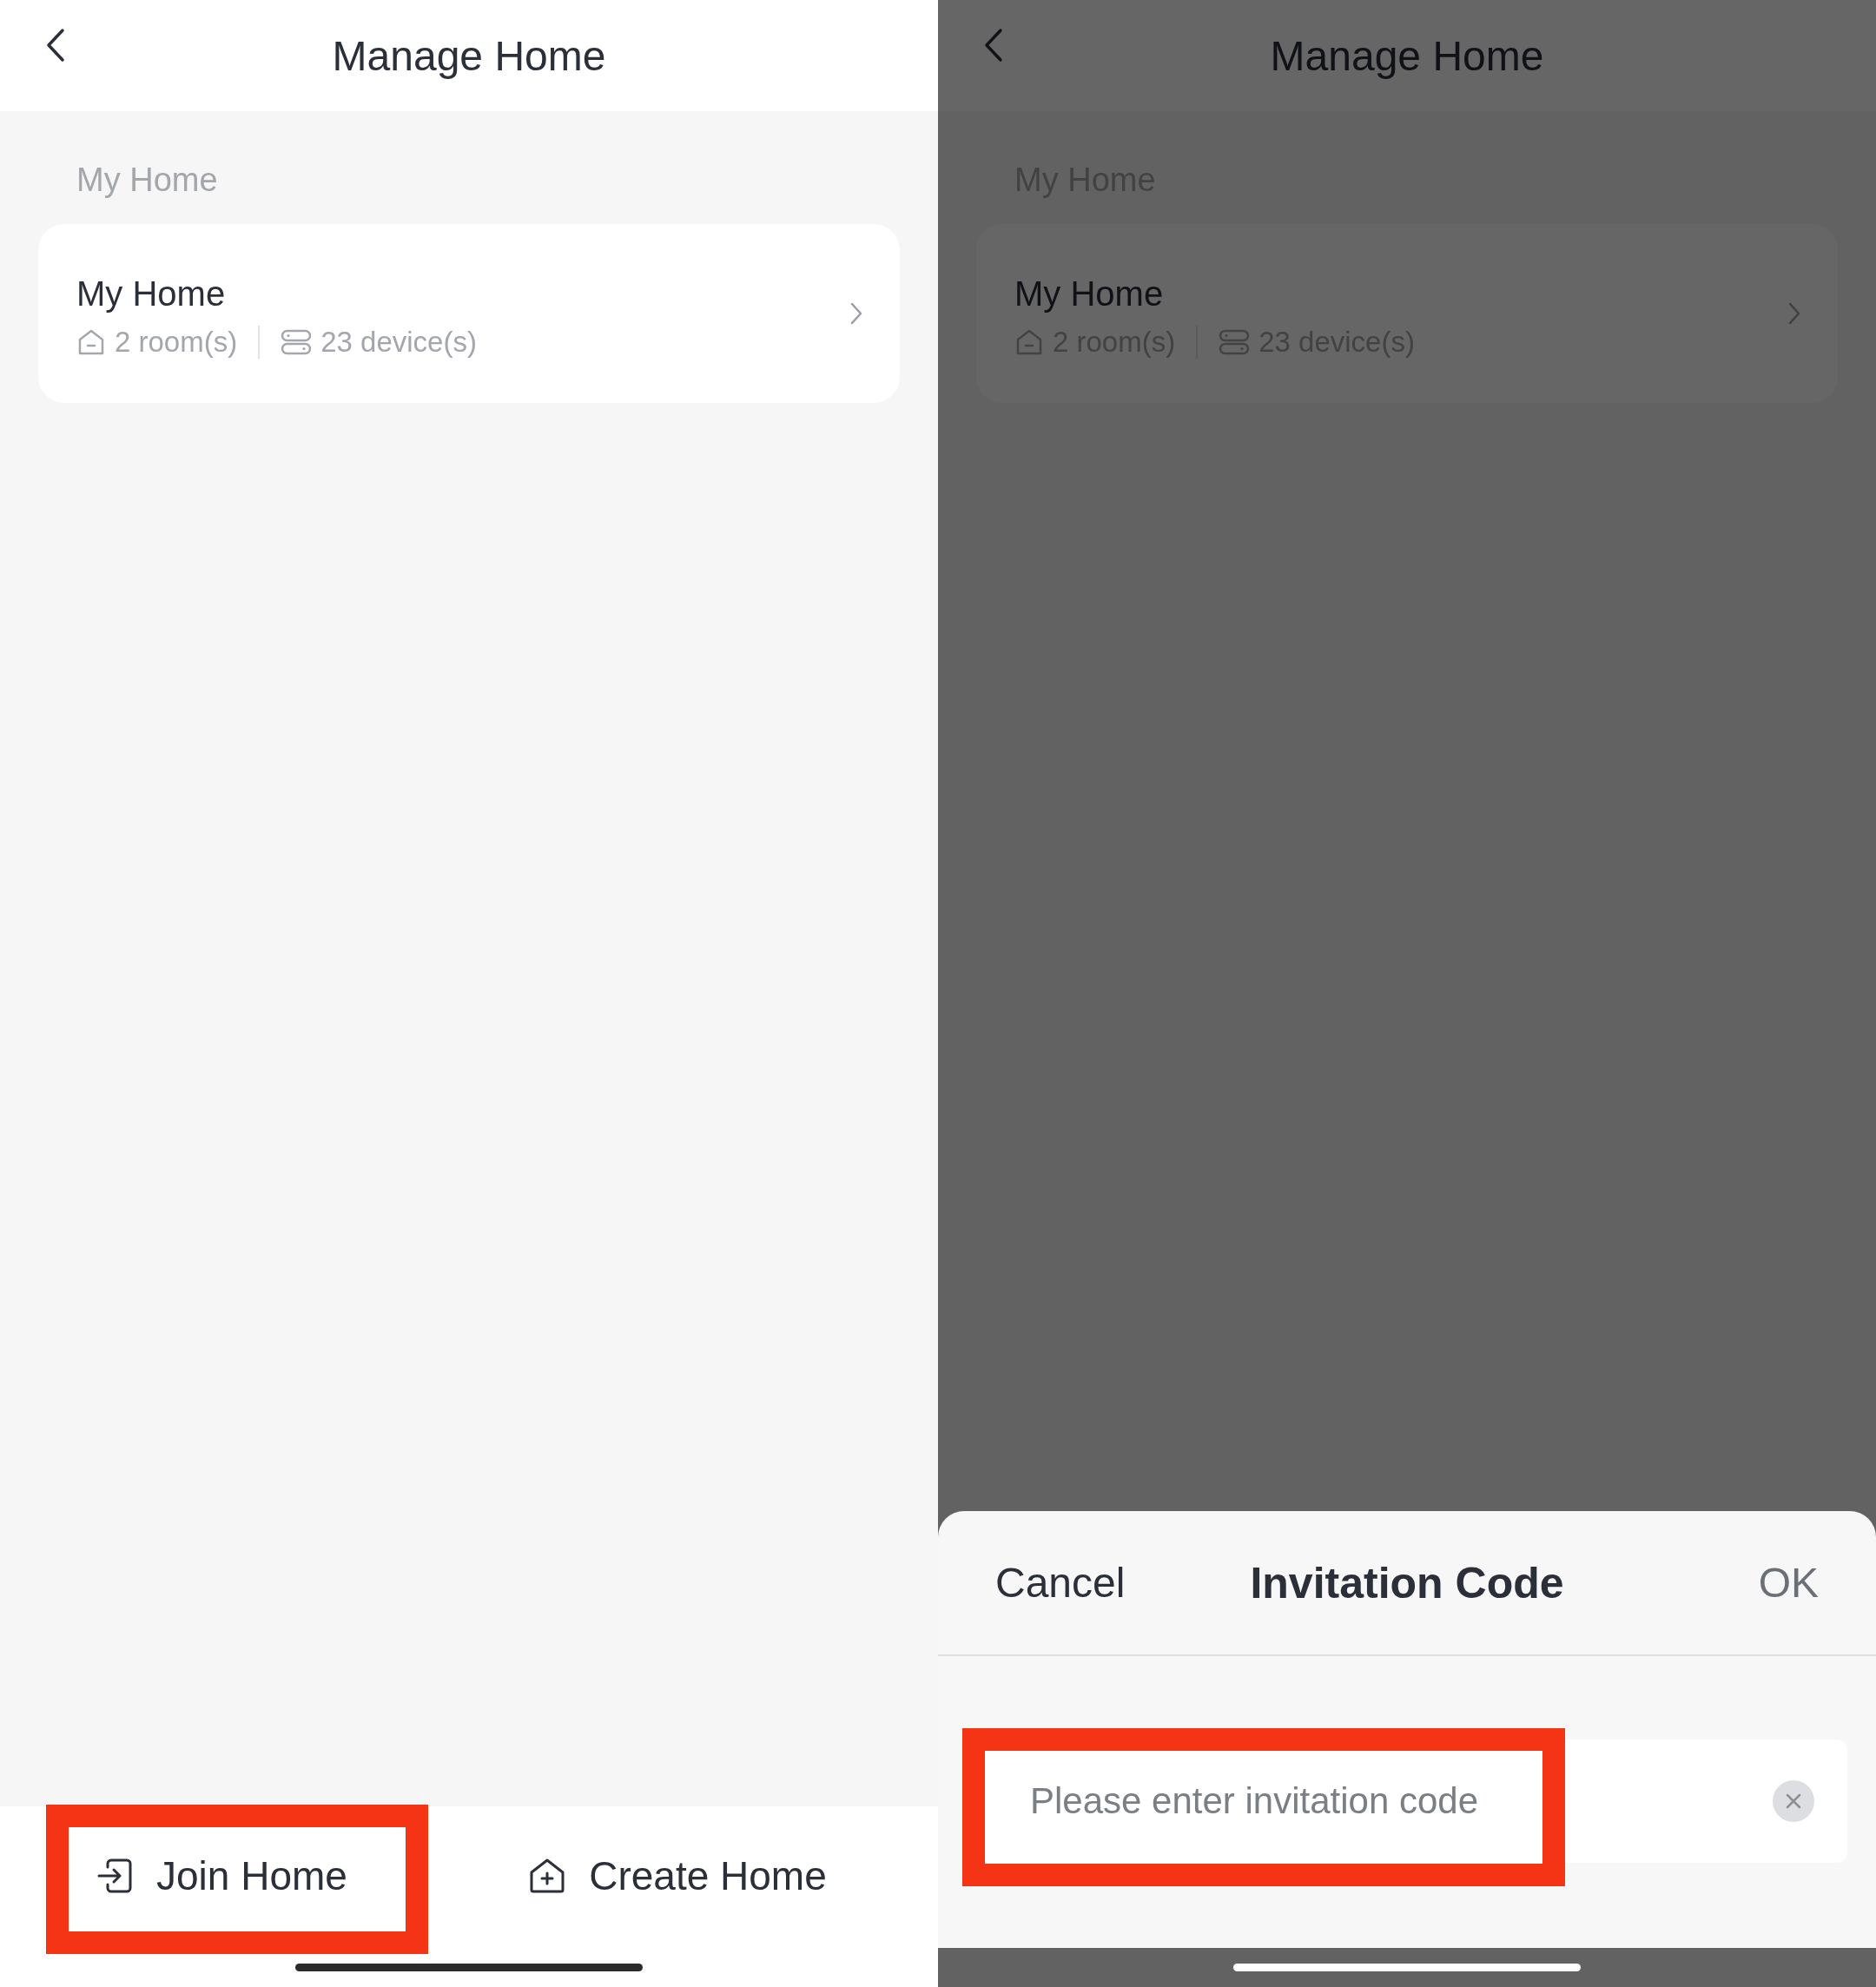 This screenshot has width=1876, height=1987. Describe the element at coordinates (547, 1876) in the screenshot. I see `add-home-icon` at that location.